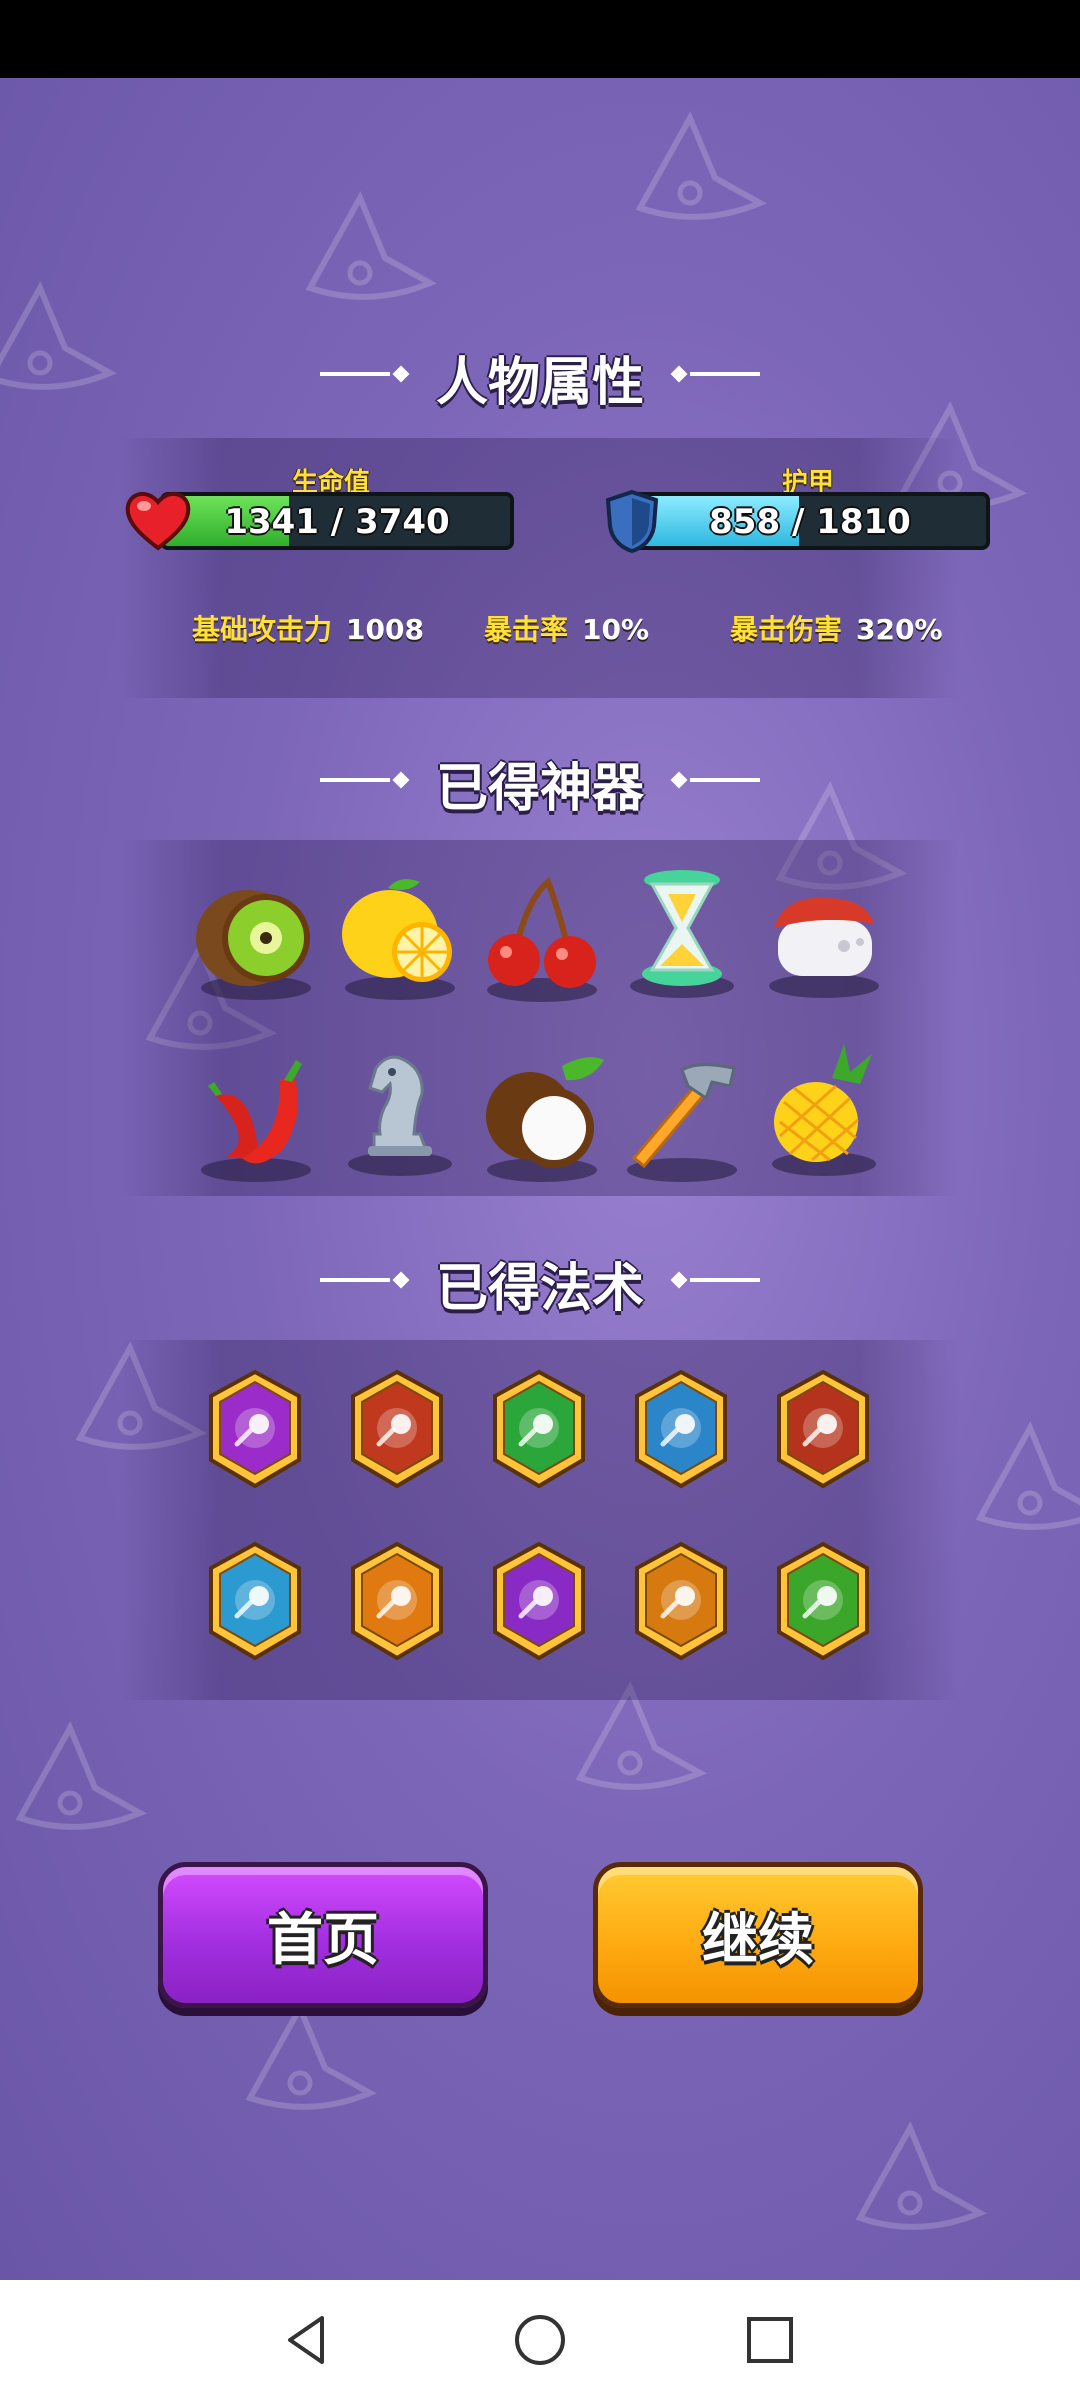 The width and height of the screenshot is (1080, 2400). I want to click on thermometer-shield-spell-icon, so click(539, 1602).